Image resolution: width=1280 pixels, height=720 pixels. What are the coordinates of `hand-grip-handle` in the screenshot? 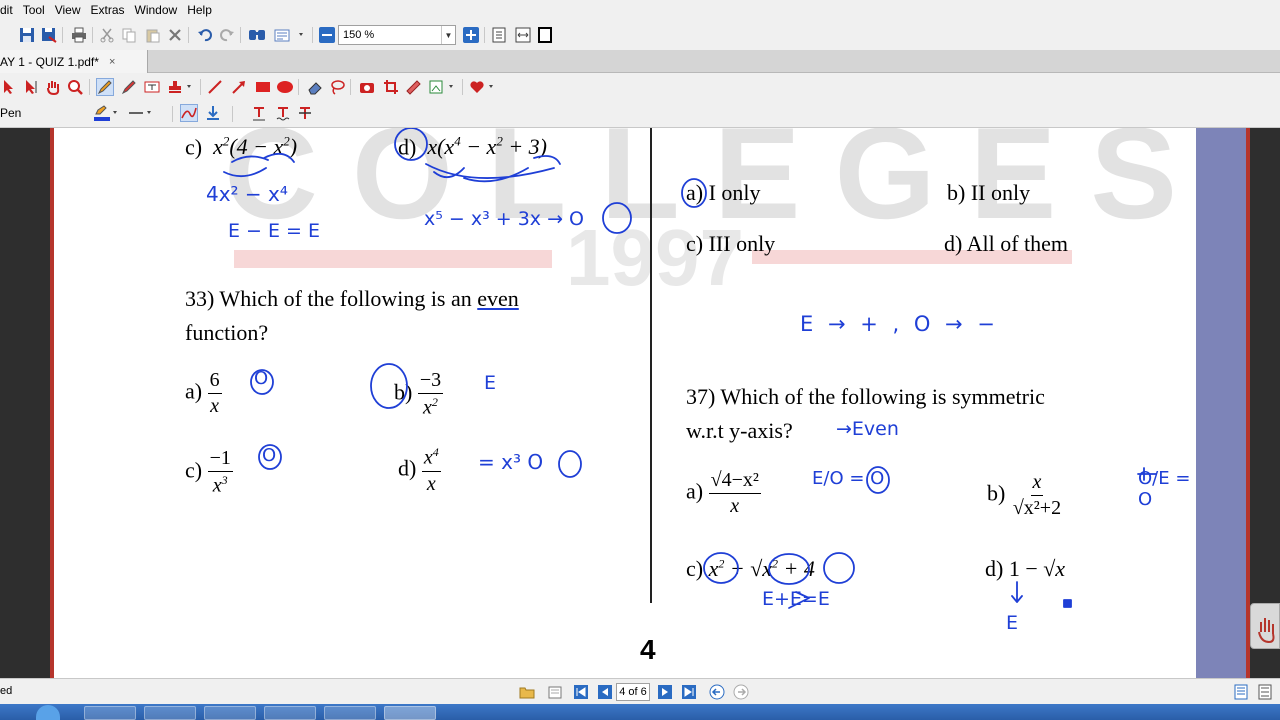 It's located at (1265, 626).